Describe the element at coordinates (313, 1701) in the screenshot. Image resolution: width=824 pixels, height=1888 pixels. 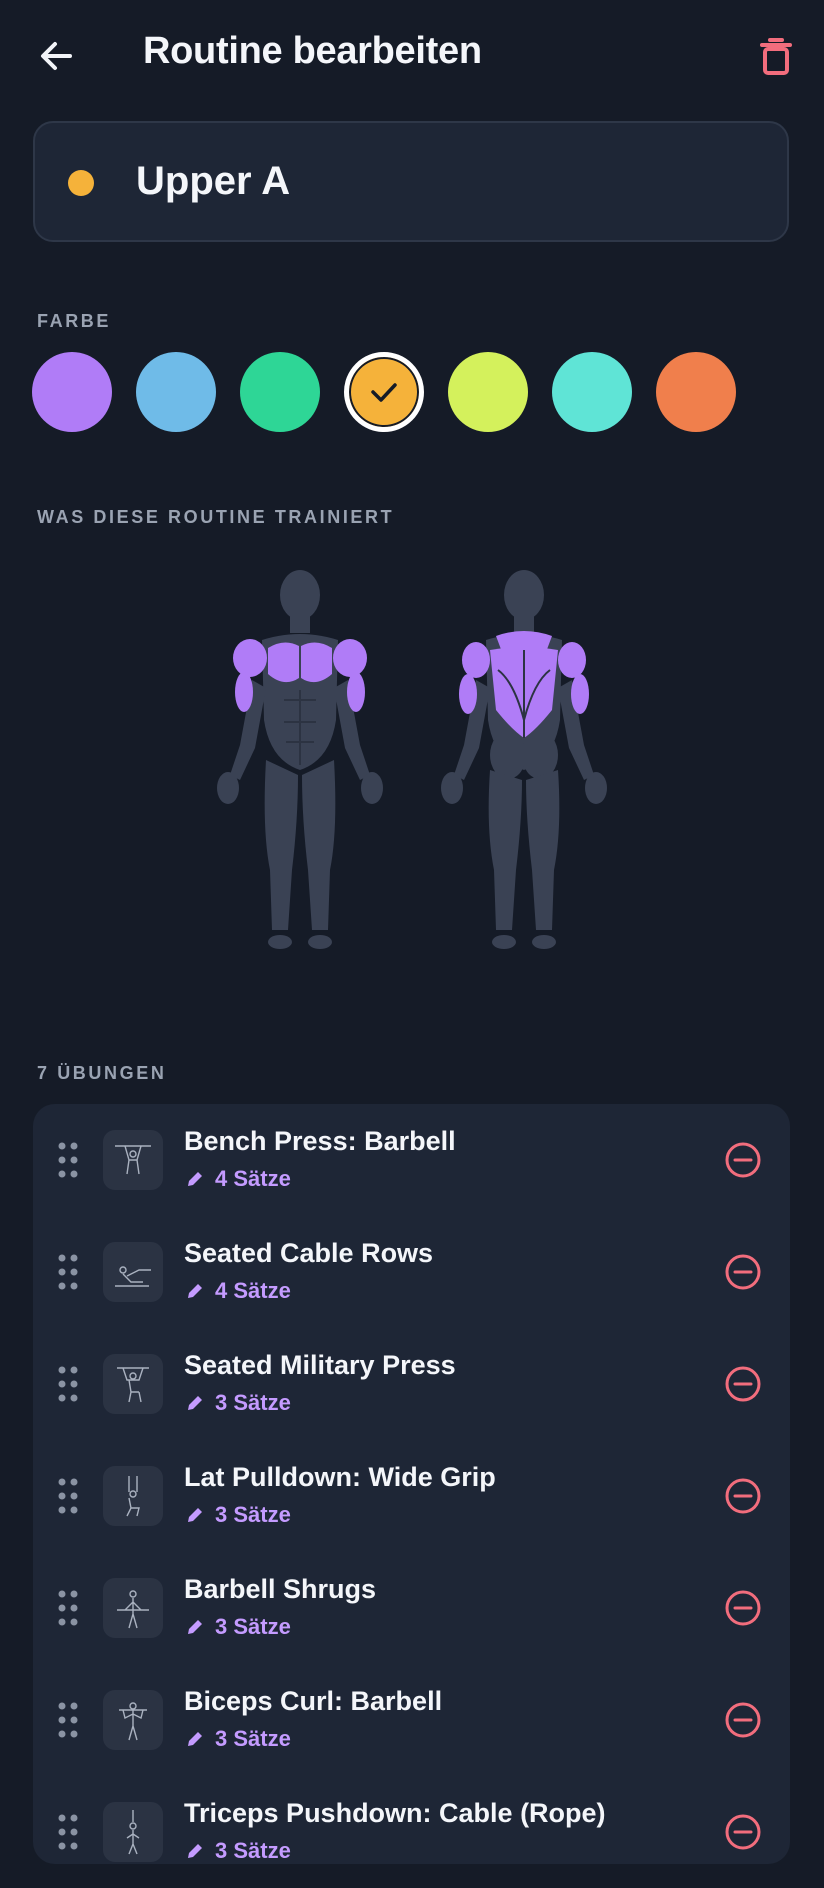
I see `exercise-name: Biceps Curl: Barbell` at that location.